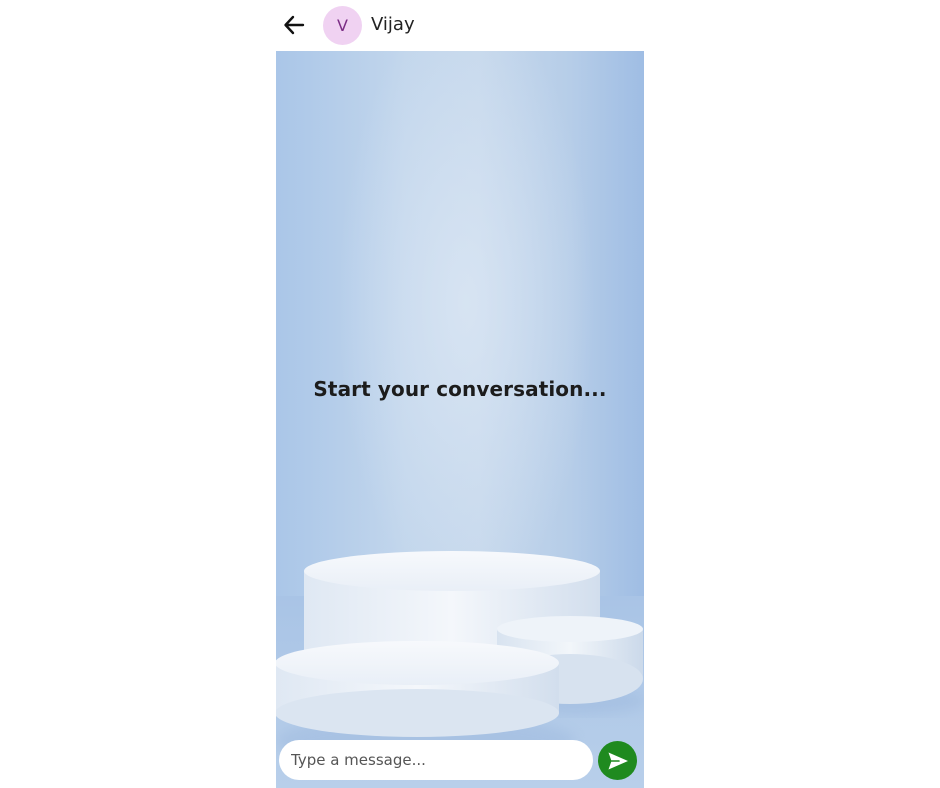 This screenshot has width=940, height=788. I want to click on podium-background-image, so click(460, 659).